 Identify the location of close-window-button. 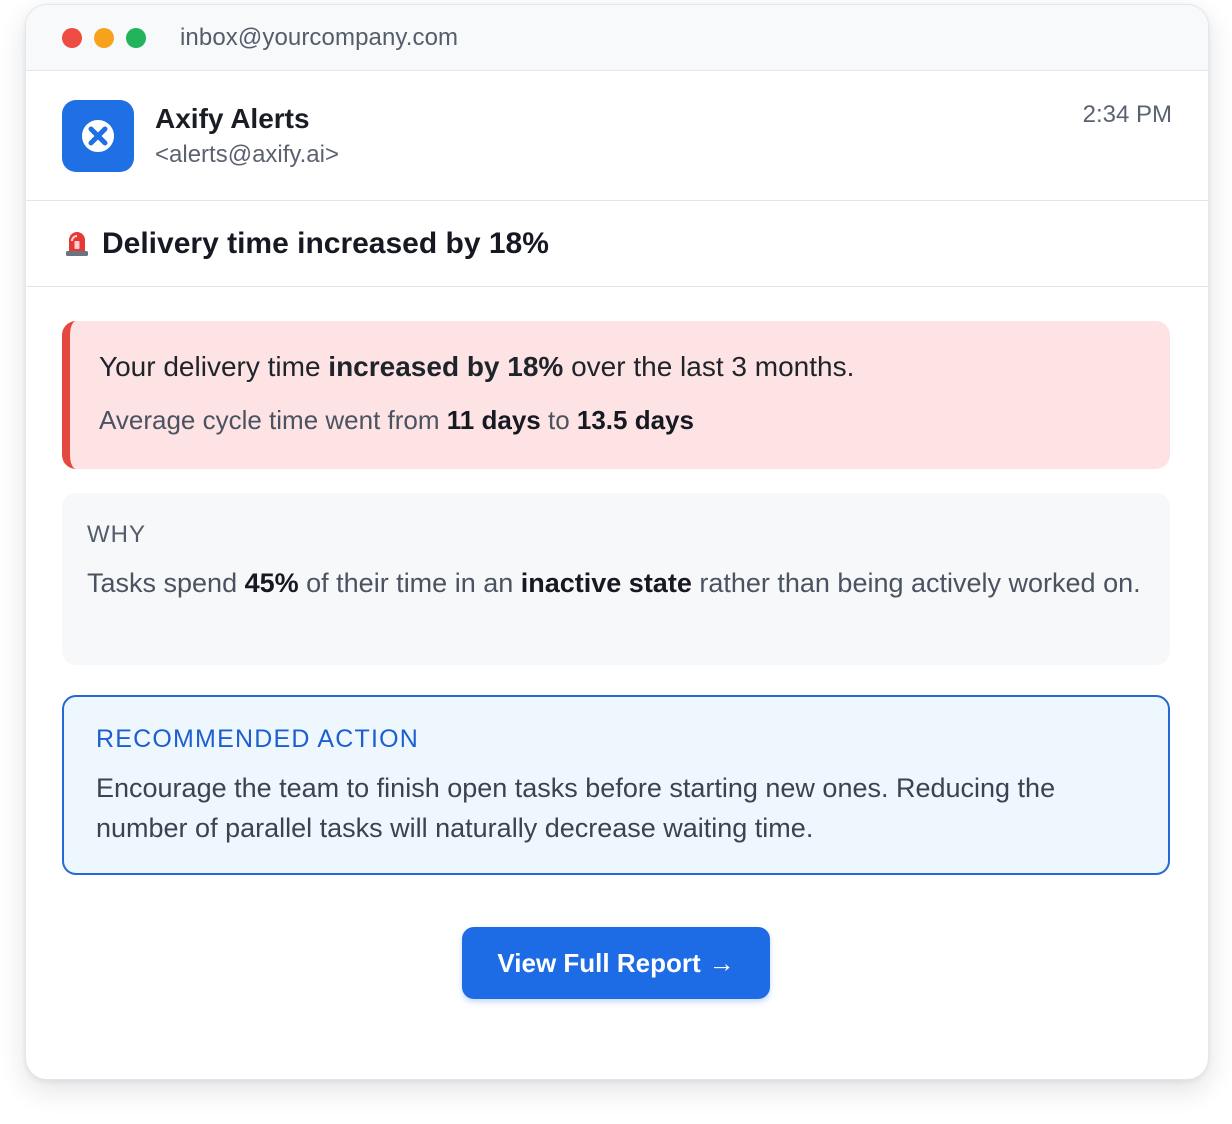
(72, 37).